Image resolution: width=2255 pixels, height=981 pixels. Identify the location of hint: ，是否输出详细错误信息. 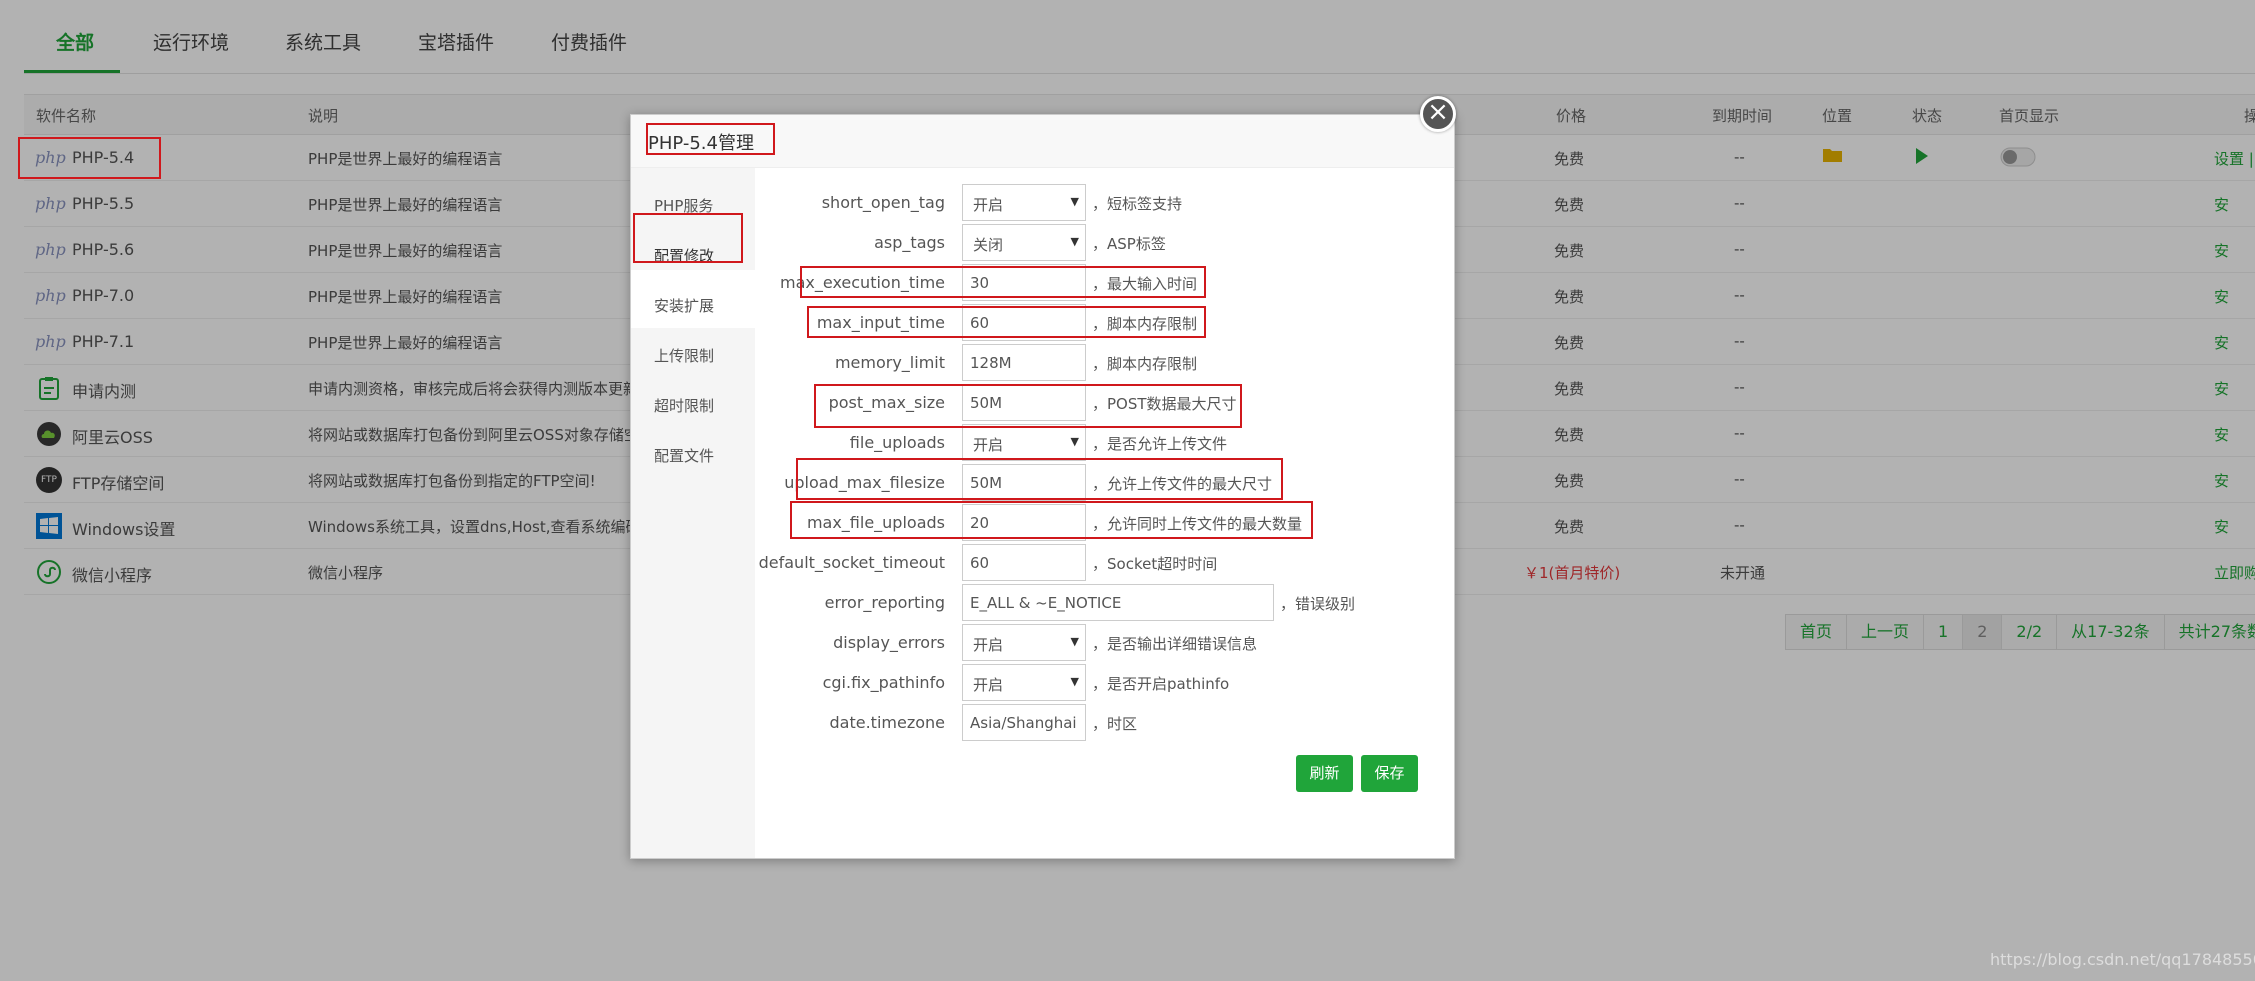
(1175, 644).